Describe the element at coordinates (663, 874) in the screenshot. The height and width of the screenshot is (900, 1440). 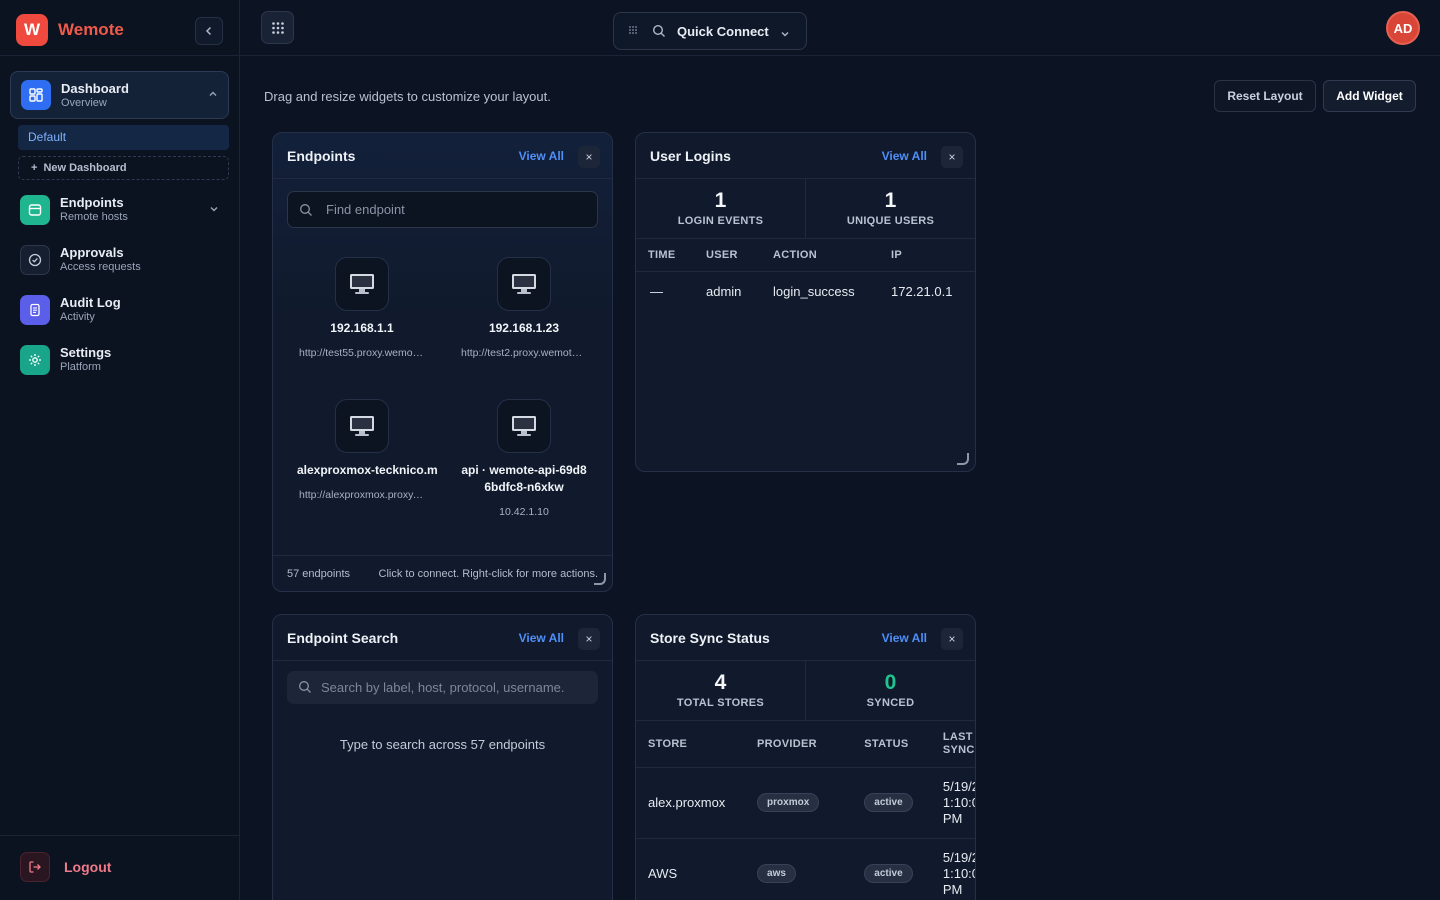
I see `cell-store: AWS` at that location.